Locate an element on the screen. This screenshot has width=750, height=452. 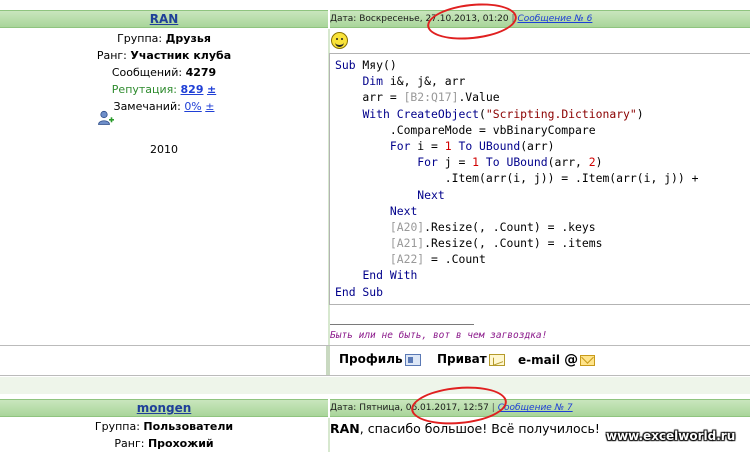
code-token: i&, j&, arr is located at coordinates (424, 81).